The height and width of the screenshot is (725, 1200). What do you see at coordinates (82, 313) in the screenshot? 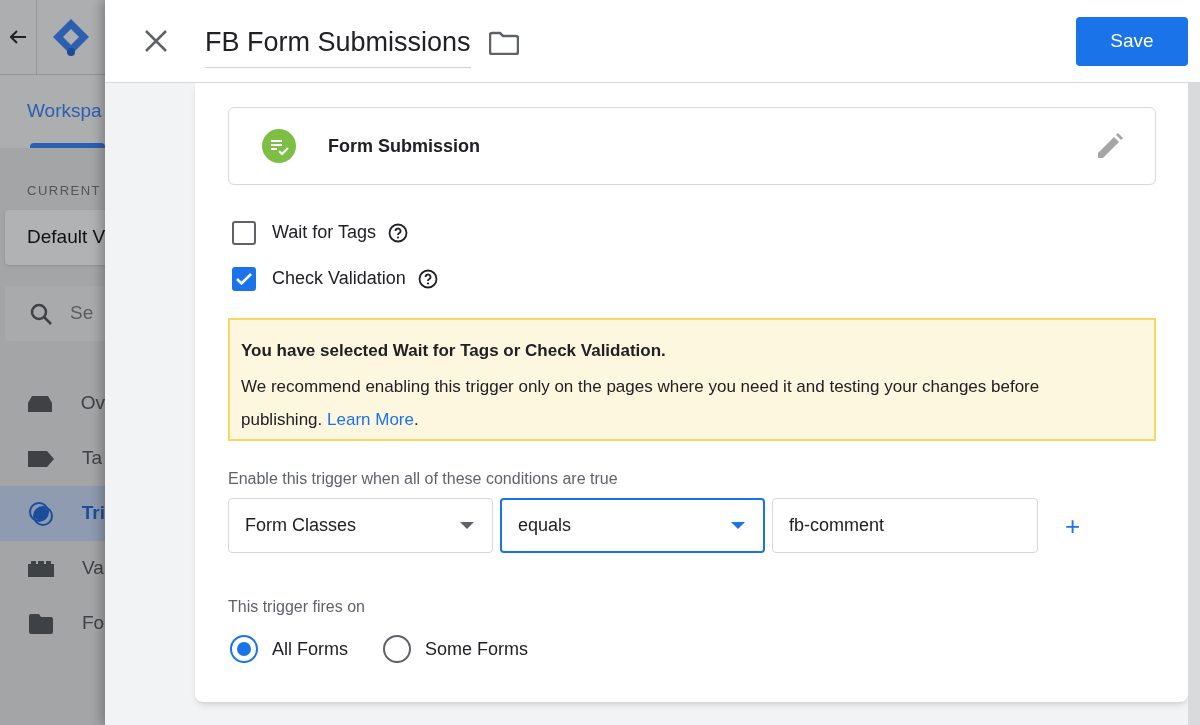
I see `search-placeholder: Se` at bounding box center [82, 313].